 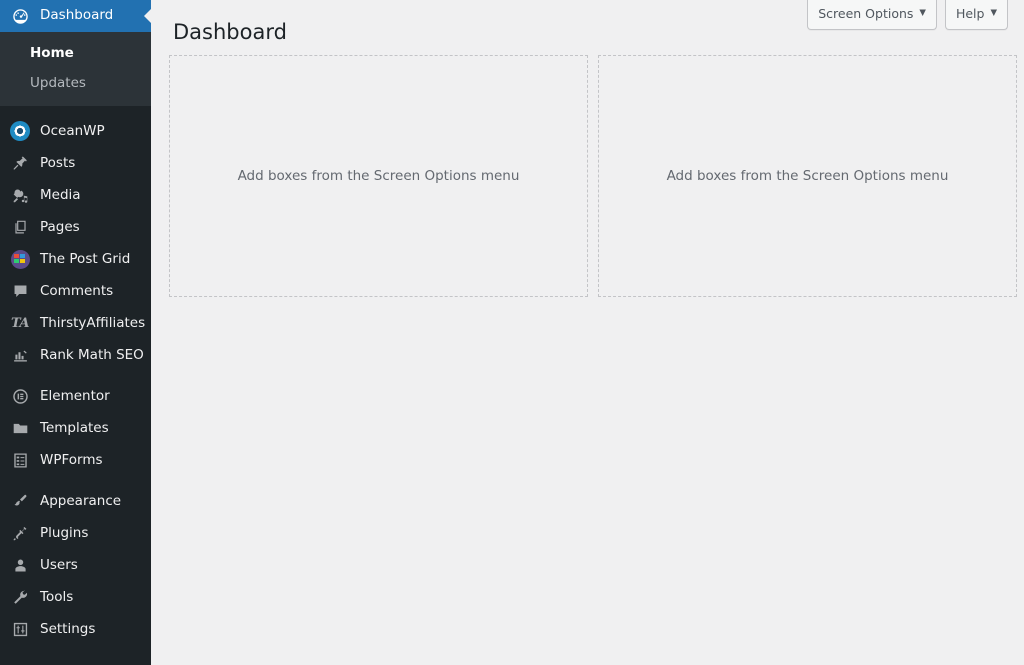 What do you see at coordinates (20, 428) in the screenshot?
I see `folder-icon` at bounding box center [20, 428].